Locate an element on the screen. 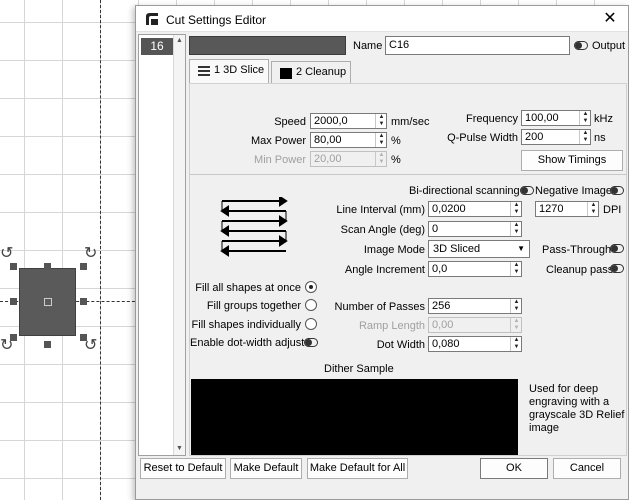 This screenshot has width=629, height=500. line-interval-value: 0,0200 is located at coordinates (449, 209).